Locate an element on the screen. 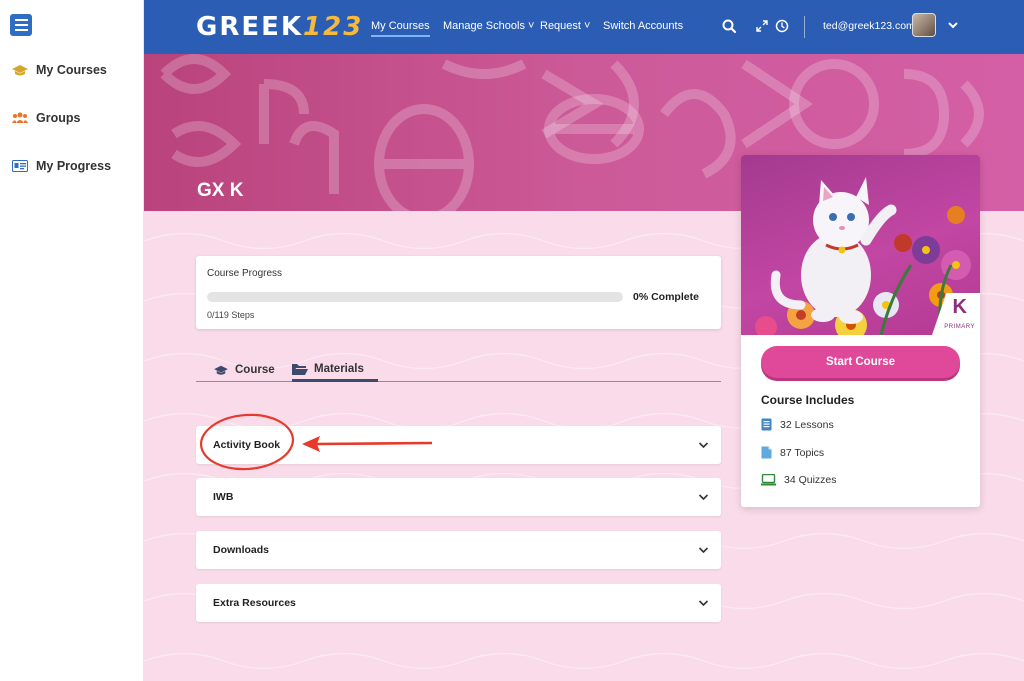 Image resolution: width=1024 pixels, height=681 pixels. tab-materials: Materials is located at coordinates (335, 370).